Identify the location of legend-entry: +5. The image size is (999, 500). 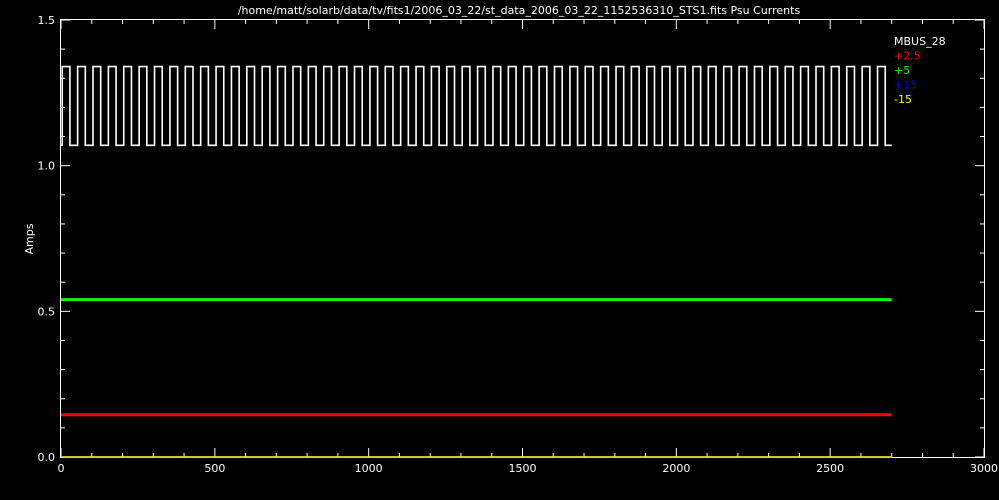
(902, 70).